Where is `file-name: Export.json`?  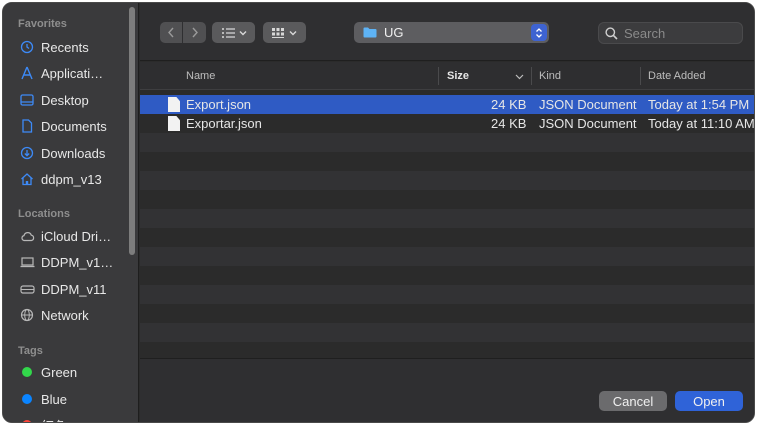
file-name: Export.json is located at coordinates (219, 104).